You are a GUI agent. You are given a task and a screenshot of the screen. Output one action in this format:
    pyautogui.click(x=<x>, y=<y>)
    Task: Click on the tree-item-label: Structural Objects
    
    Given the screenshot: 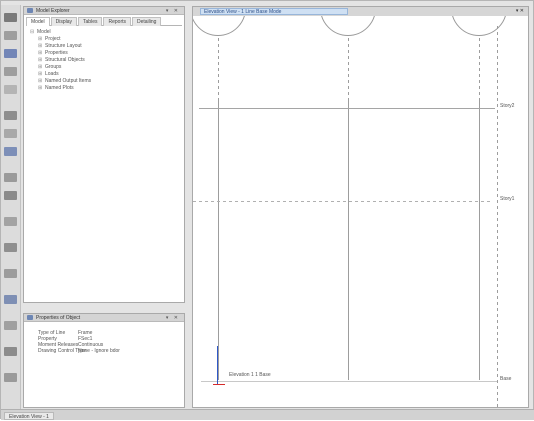 What is the action you would take?
    pyautogui.click(x=65, y=60)
    